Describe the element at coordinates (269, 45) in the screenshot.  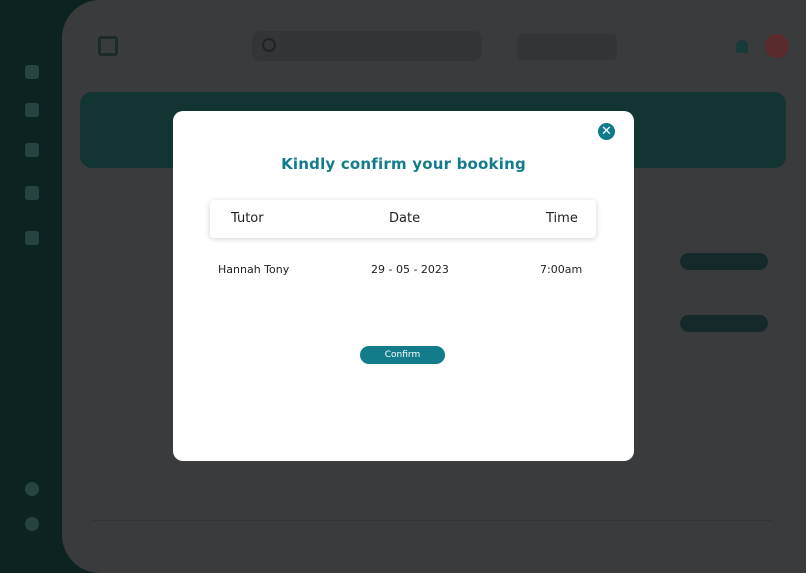
I see `search-icon` at that location.